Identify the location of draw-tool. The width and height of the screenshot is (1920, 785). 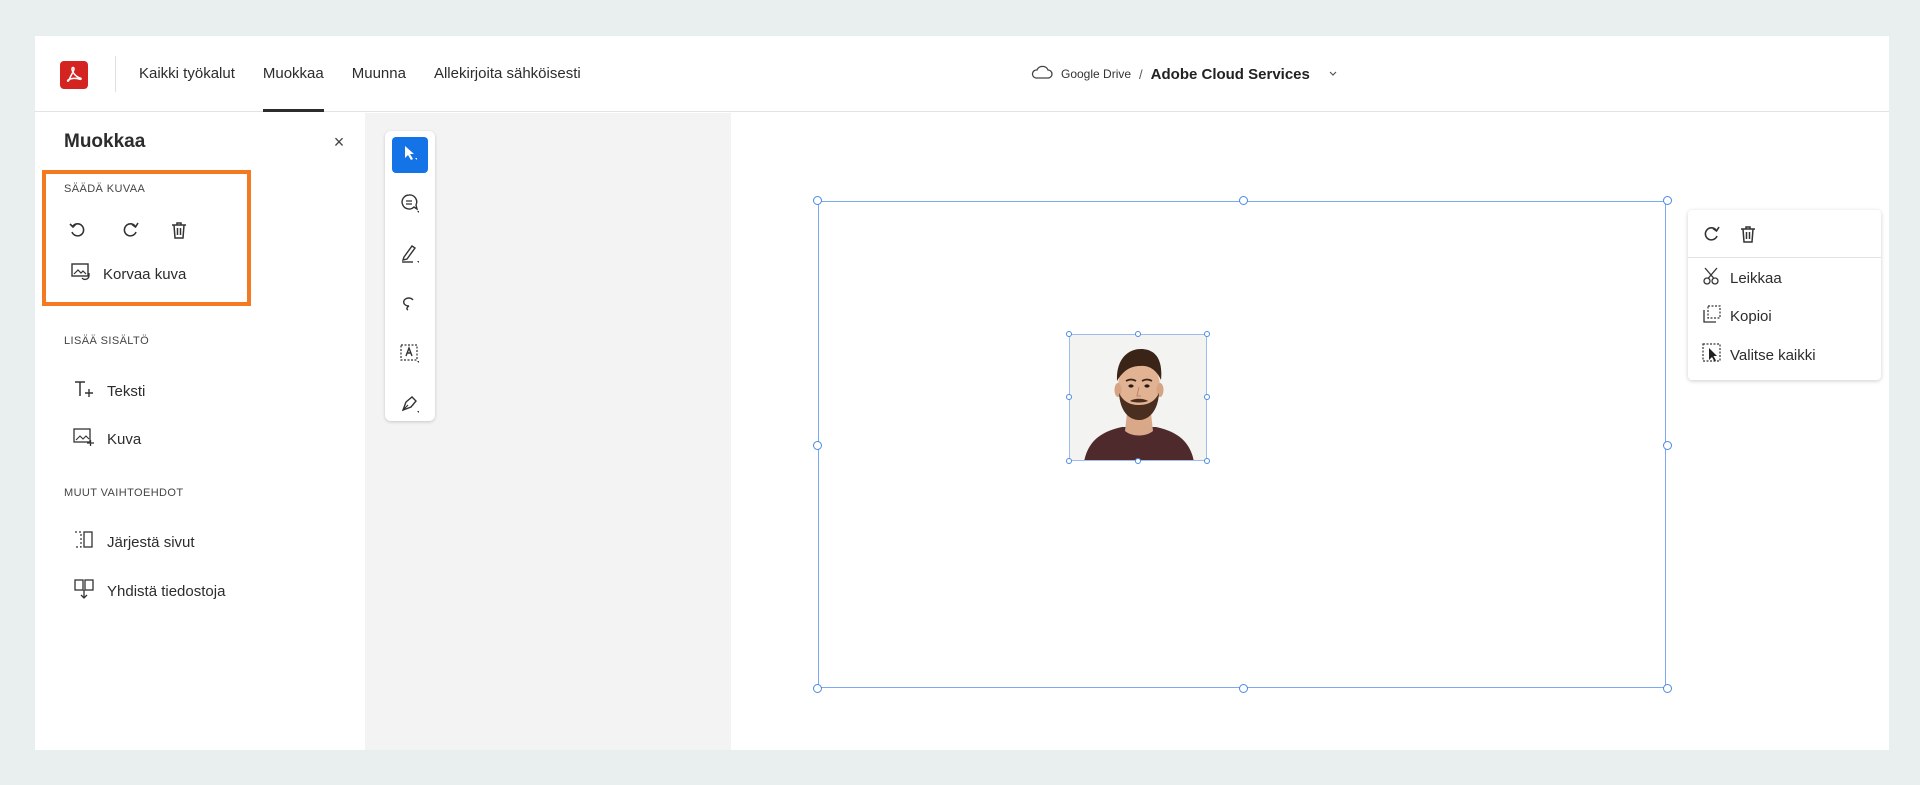
(410, 305).